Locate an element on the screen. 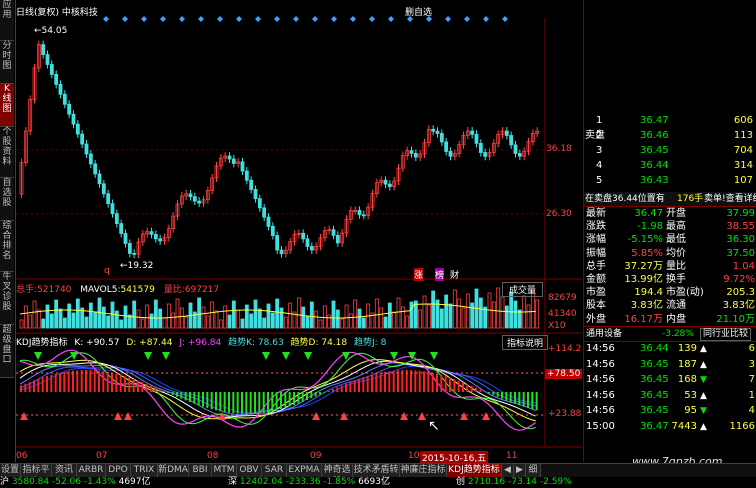 The width and height of the screenshot is (756, 488). volume-button: 成交量 is located at coordinates (523, 289).